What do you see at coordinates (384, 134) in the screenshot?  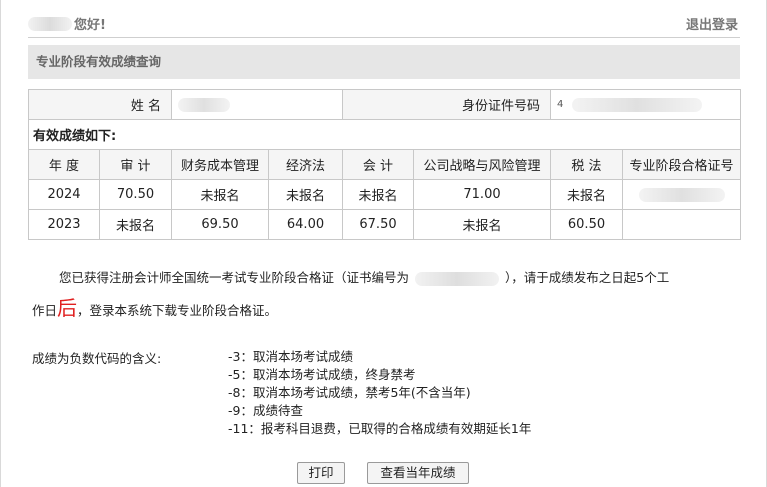 I see `scores-caption: 有效成绩如下:` at bounding box center [384, 134].